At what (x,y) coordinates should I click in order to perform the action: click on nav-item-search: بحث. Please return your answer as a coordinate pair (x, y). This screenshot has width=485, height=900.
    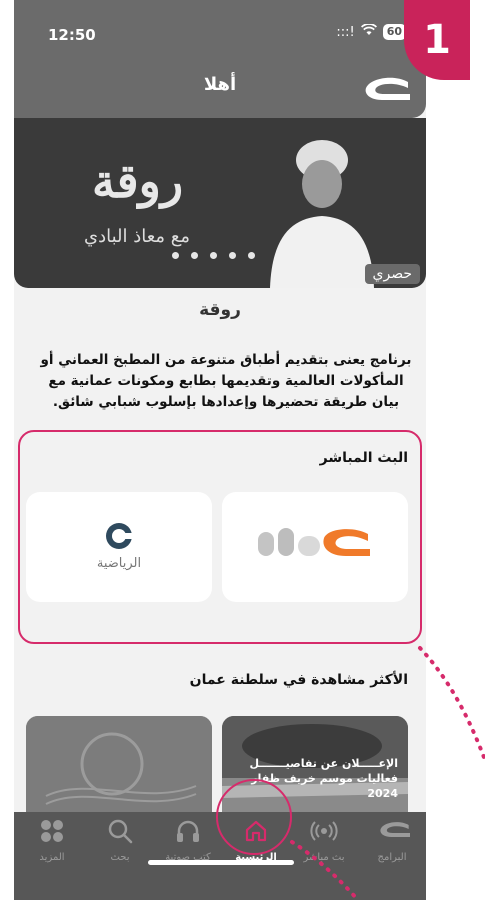
    Looking at the image, I should click on (120, 839).